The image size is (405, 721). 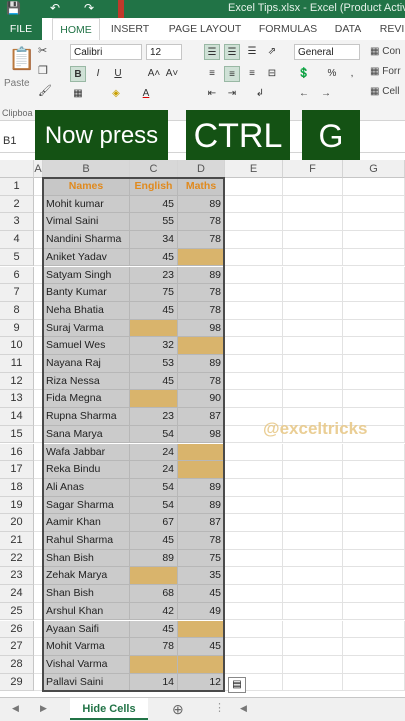 I want to click on select-all-corner, so click(x=17, y=169).